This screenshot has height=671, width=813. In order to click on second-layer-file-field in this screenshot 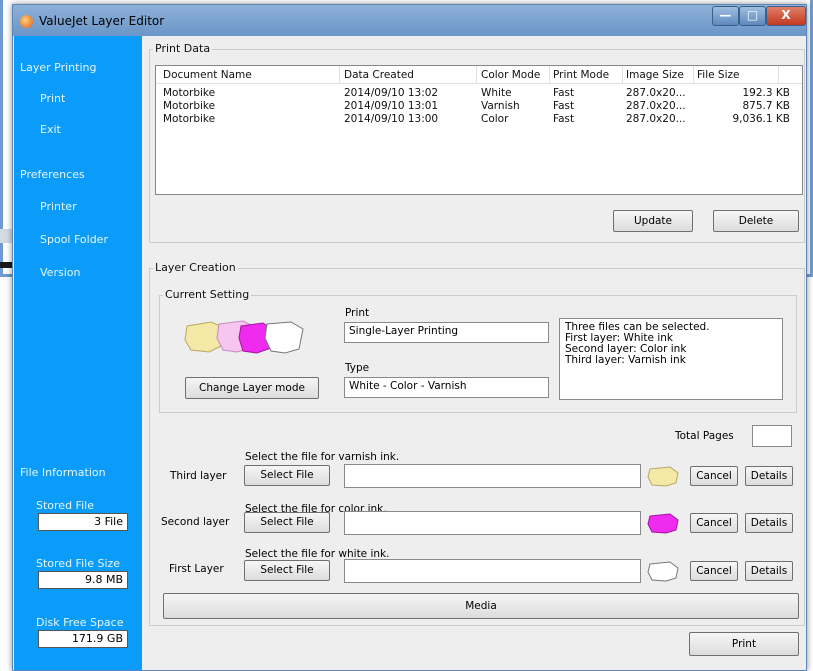, I will do `click(492, 523)`.